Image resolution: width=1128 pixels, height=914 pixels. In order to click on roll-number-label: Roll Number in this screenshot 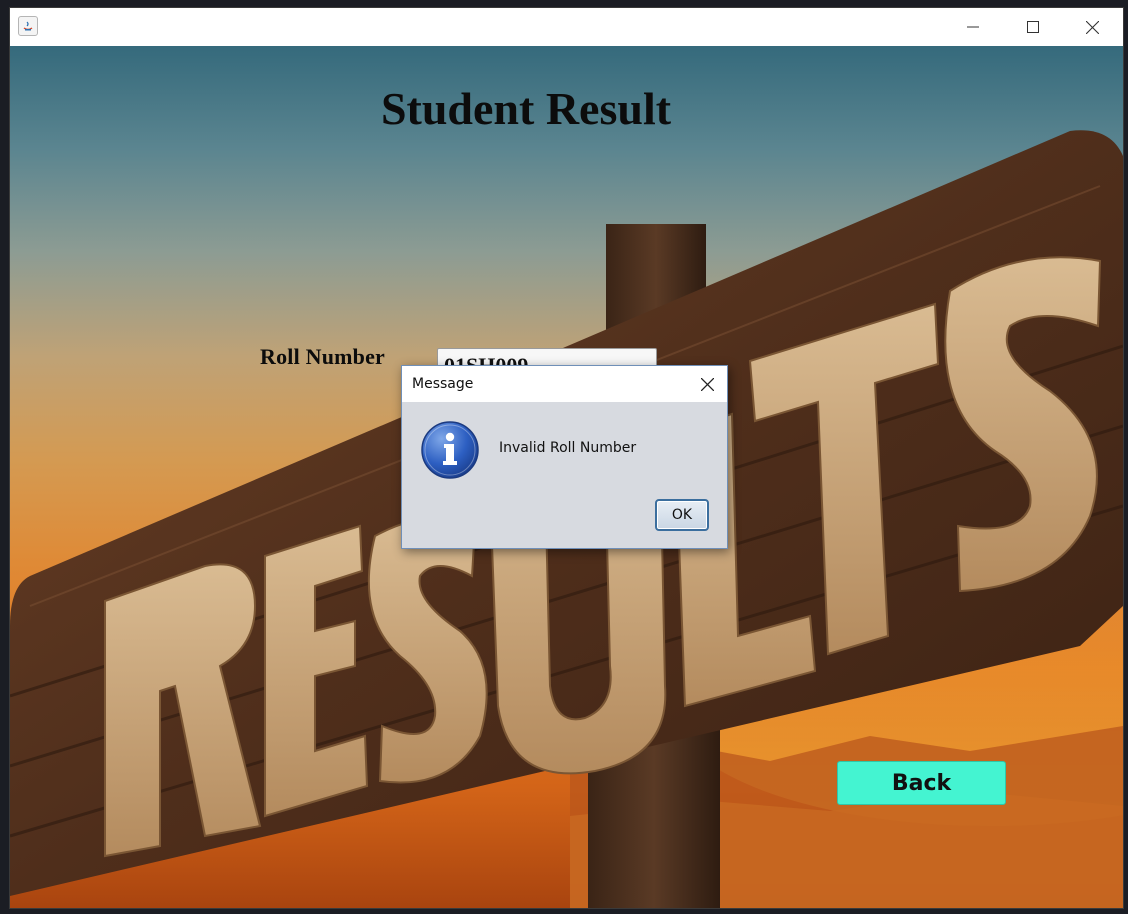, I will do `click(323, 356)`.